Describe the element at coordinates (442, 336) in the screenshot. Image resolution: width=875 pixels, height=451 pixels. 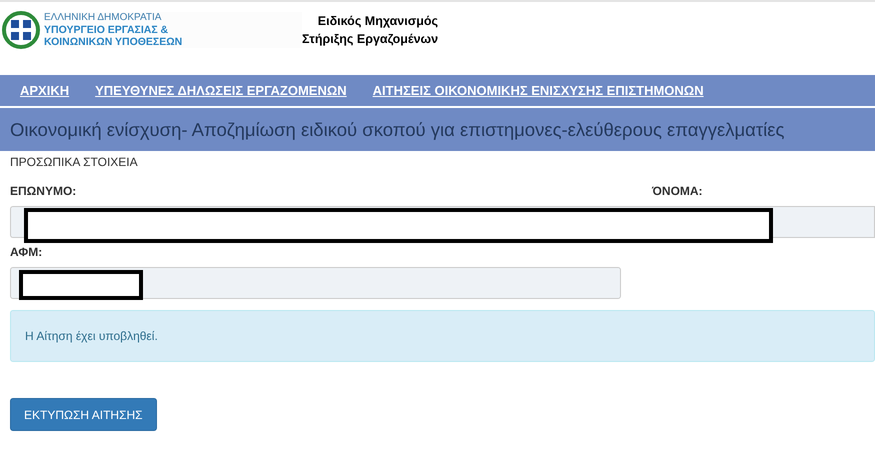
I see `success-alert: Η Αίτηση έχει υποβληθεί.` at that location.